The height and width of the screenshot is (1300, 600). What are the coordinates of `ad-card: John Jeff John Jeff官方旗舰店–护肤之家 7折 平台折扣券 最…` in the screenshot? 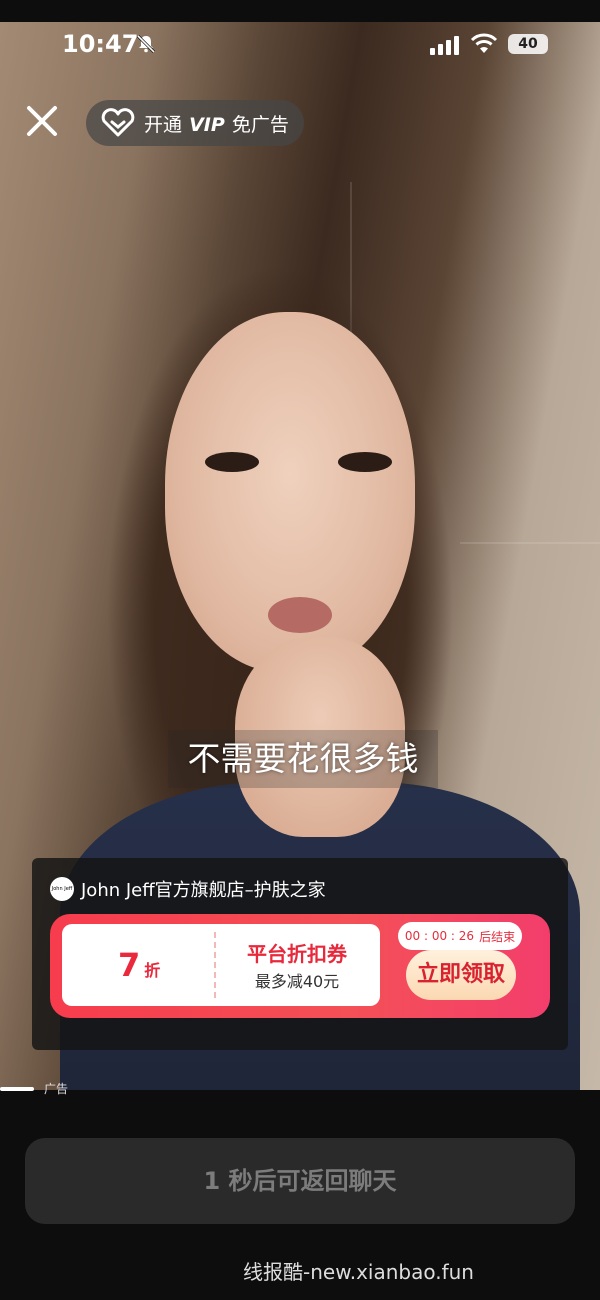 It's located at (300, 954).